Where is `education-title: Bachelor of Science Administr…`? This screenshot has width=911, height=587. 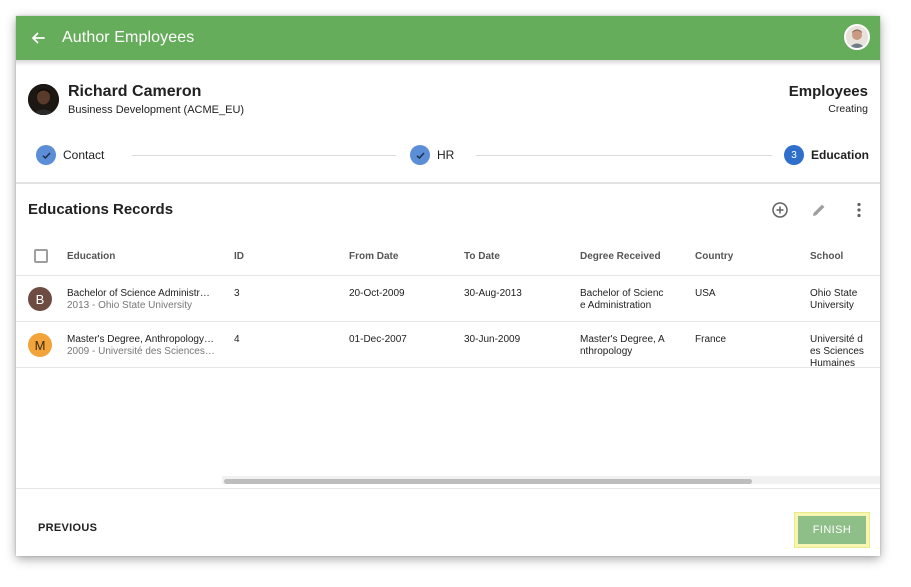 education-title: Bachelor of Science Administr… is located at coordinates (138, 293).